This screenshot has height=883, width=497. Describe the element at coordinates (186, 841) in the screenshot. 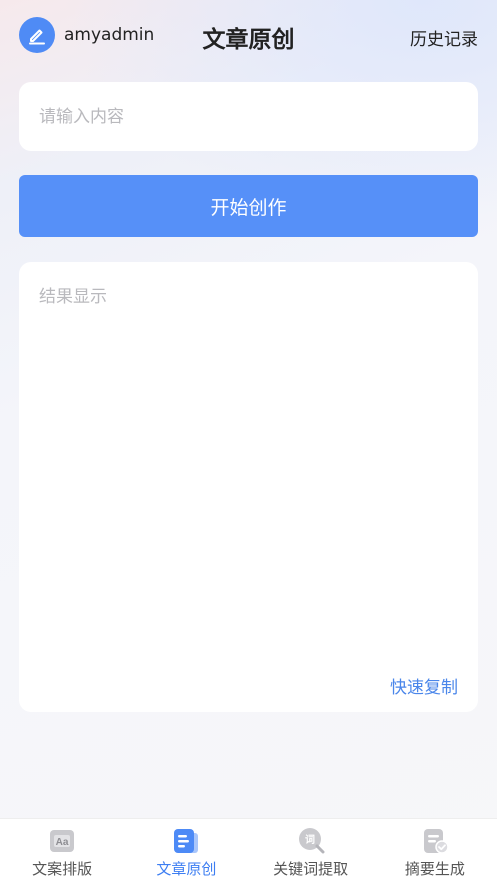

I see `document-icon` at that location.